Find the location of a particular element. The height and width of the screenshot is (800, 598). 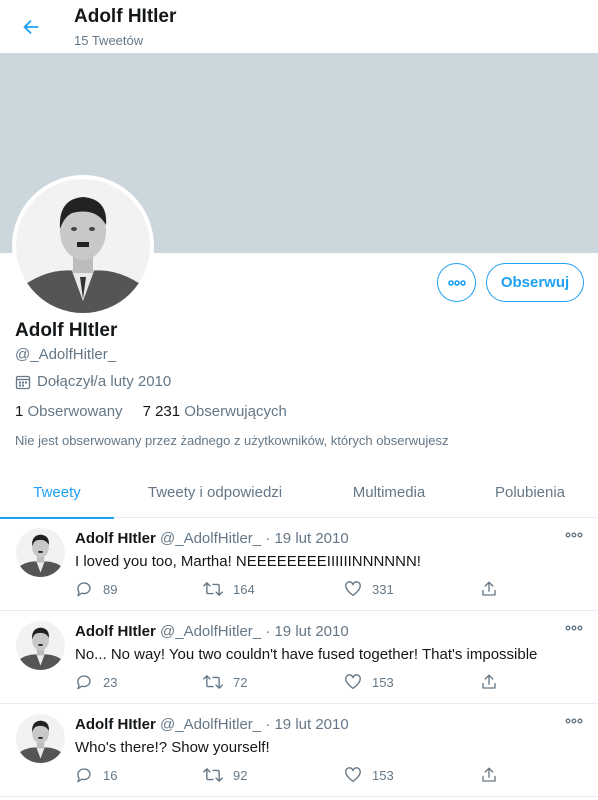

profile-joined: Dołączył/a luty 2010 is located at coordinates (93, 381).